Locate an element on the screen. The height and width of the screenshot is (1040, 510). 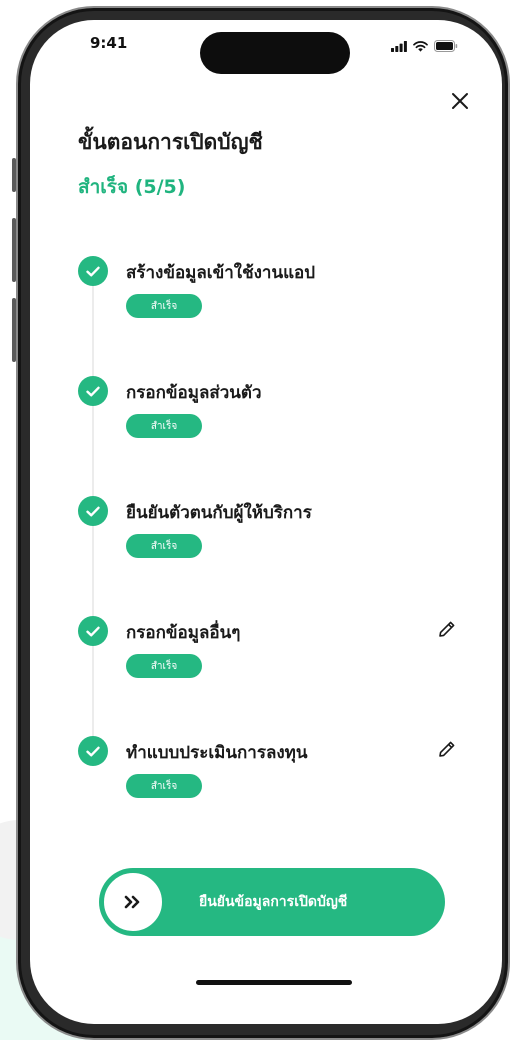
step-item: กรอกข้อมูลอื่นๆ สำเร็จ is located at coordinates (278, 651).